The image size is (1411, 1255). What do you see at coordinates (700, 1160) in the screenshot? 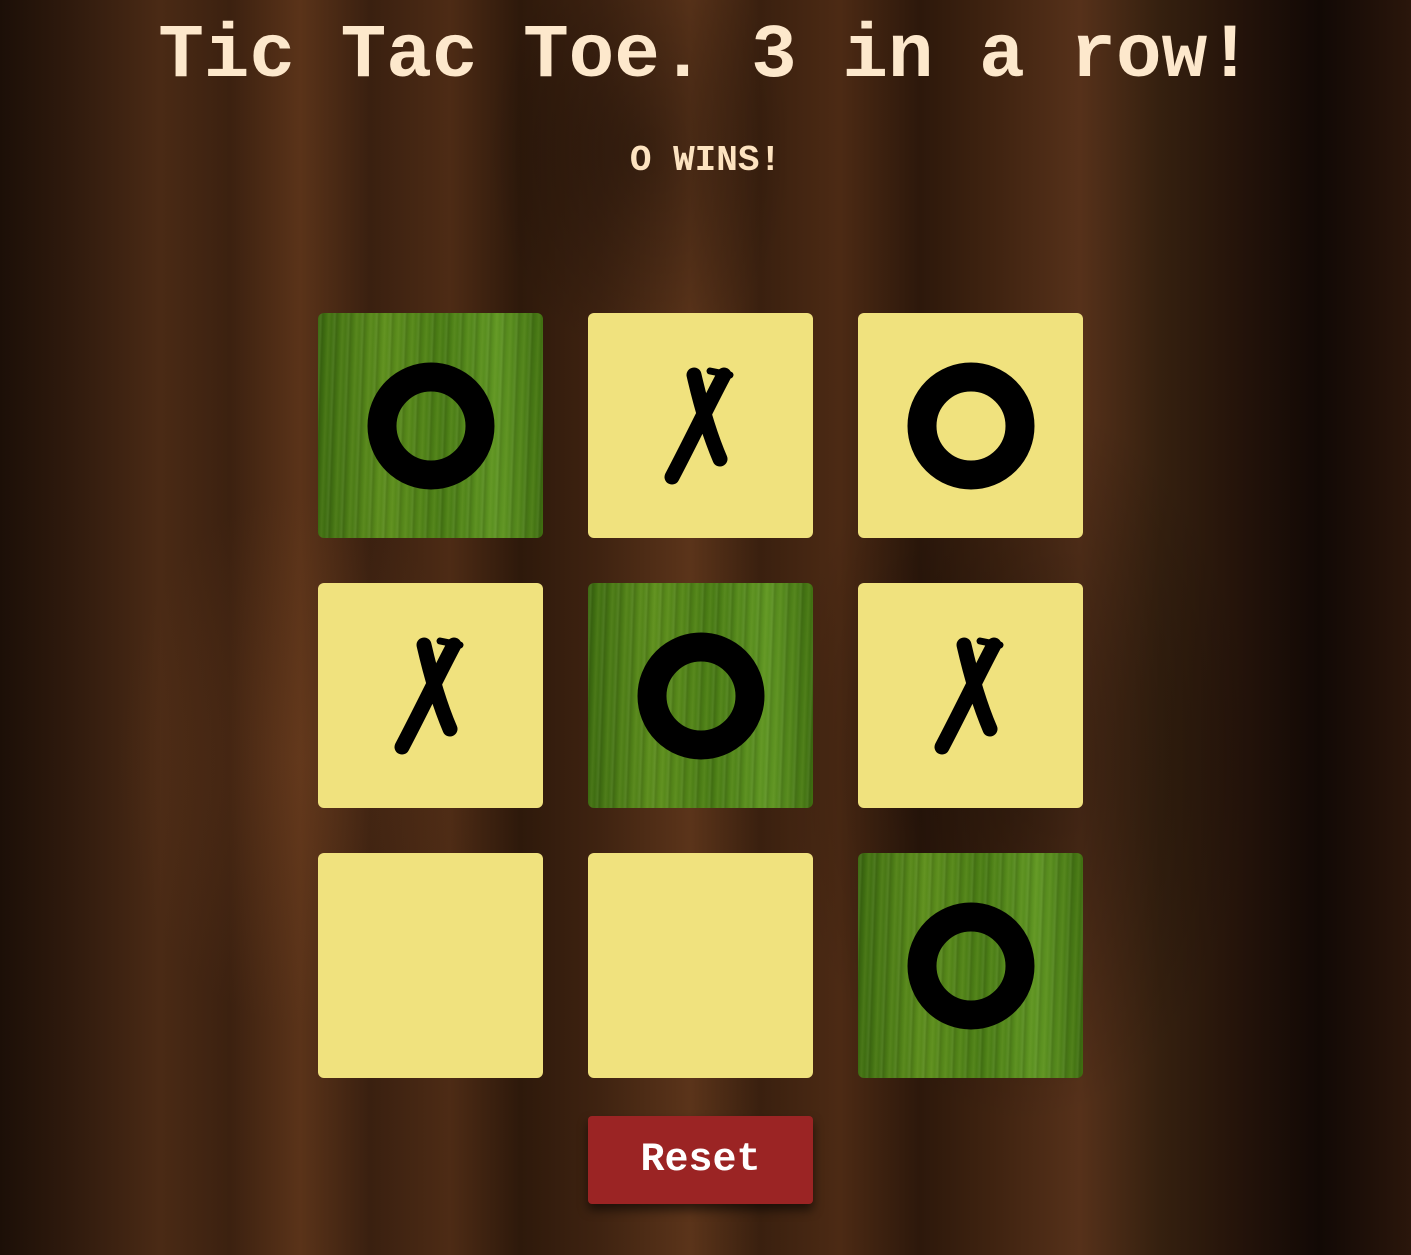
I see `reset-button: Reset` at bounding box center [700, 1160].